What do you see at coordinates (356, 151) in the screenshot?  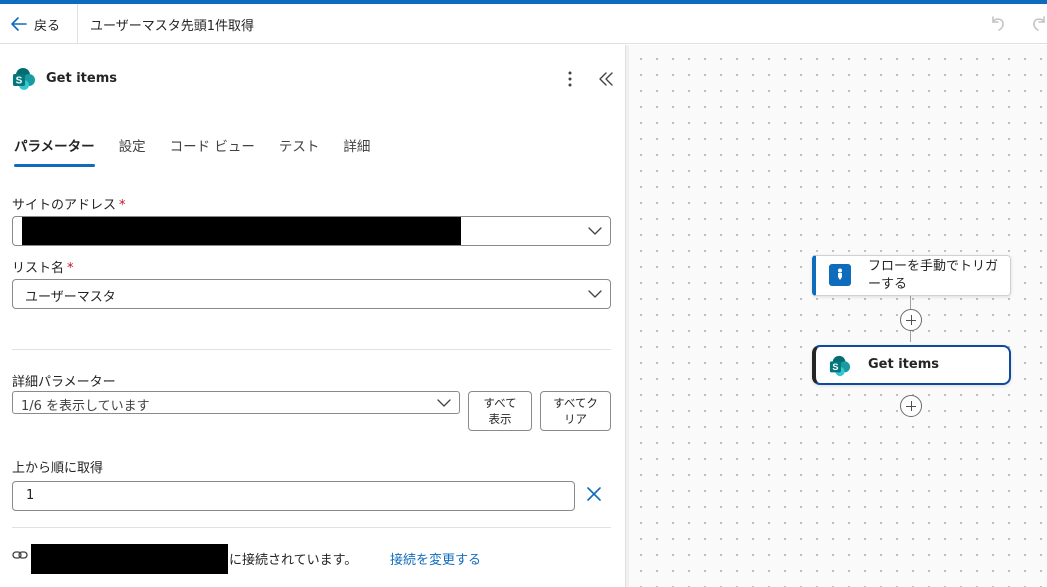 I see `tab-details: 詳細` at bounding box center [356, 151].